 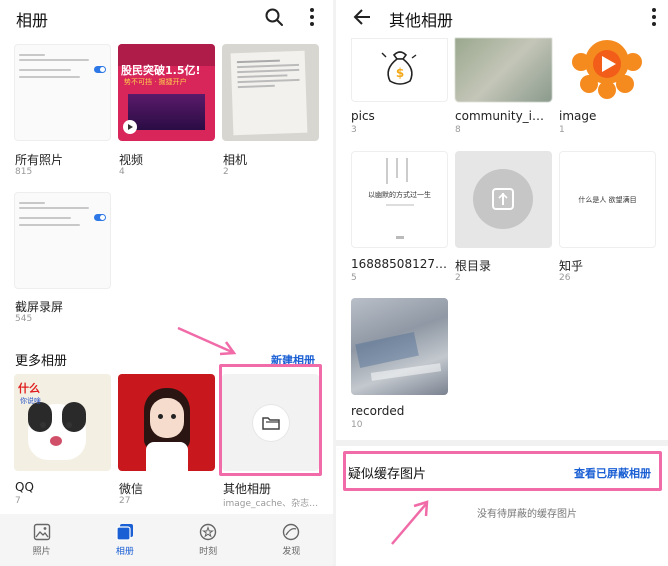 I want to click on album-count: 4, so click(x=122, y=172).